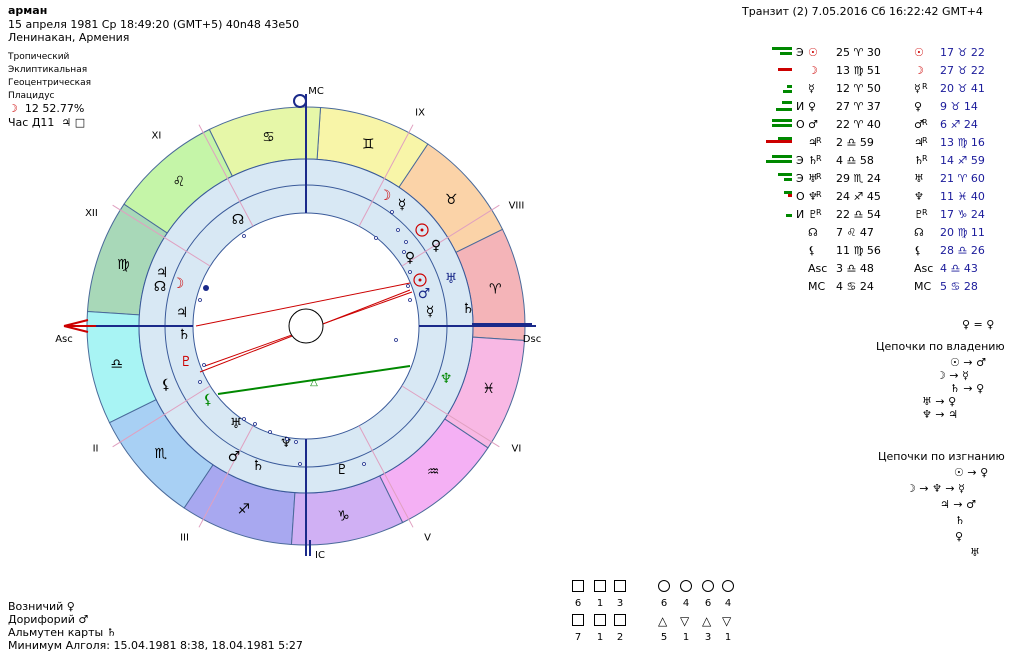 The height and width of the screenshot is (652, 1024). Describe the element at coordinates (923, 286) in the screenshot. I see `transit-planet-glyph: MC` at that location.